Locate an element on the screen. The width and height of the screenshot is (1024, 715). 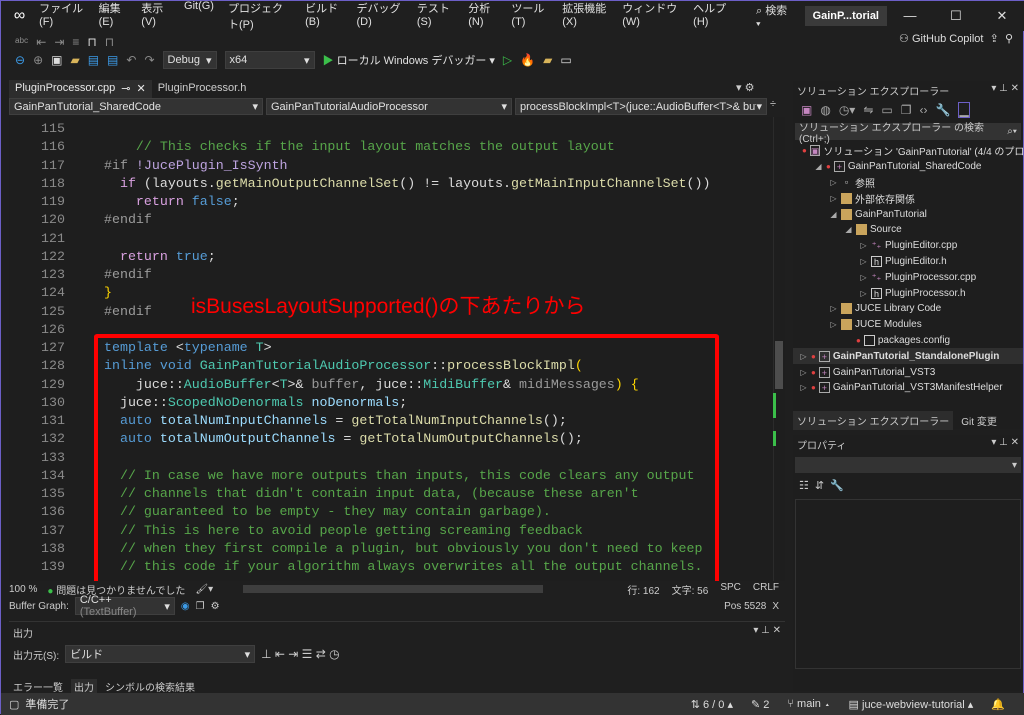
comment-icon: ≡ is located at coordinates (75, 42).